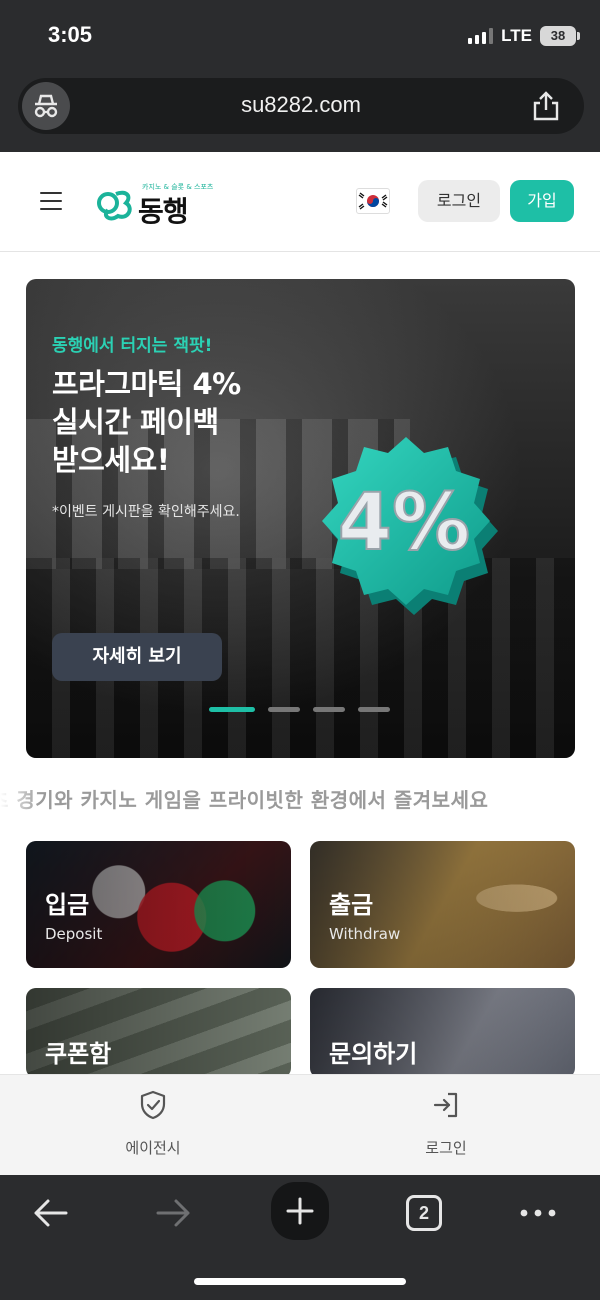 The width and height of the screenshot is (600, 1300). Describe the element at coordinates (446, 1148) in the screenshot. I see `nav-label: 로그인` at that location.